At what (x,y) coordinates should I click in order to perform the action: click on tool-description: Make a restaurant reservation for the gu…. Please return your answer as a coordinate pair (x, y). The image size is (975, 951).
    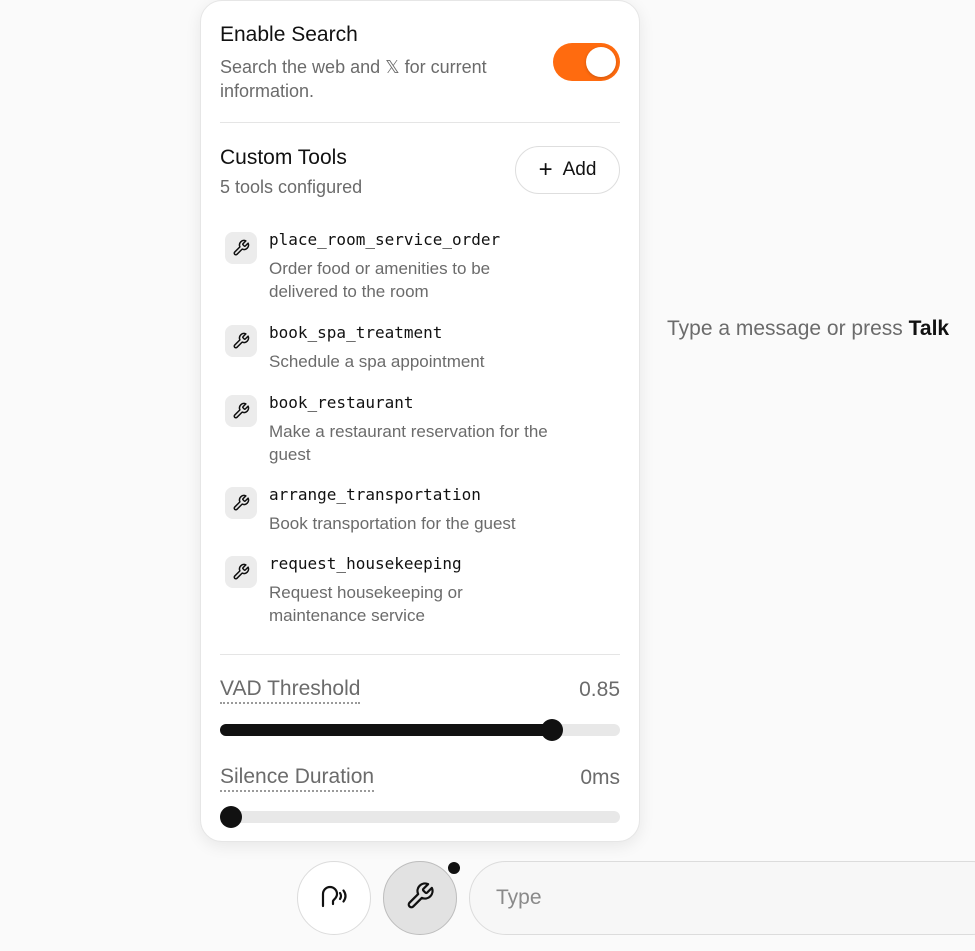
    Looking at the image, I should click on (408, 443).